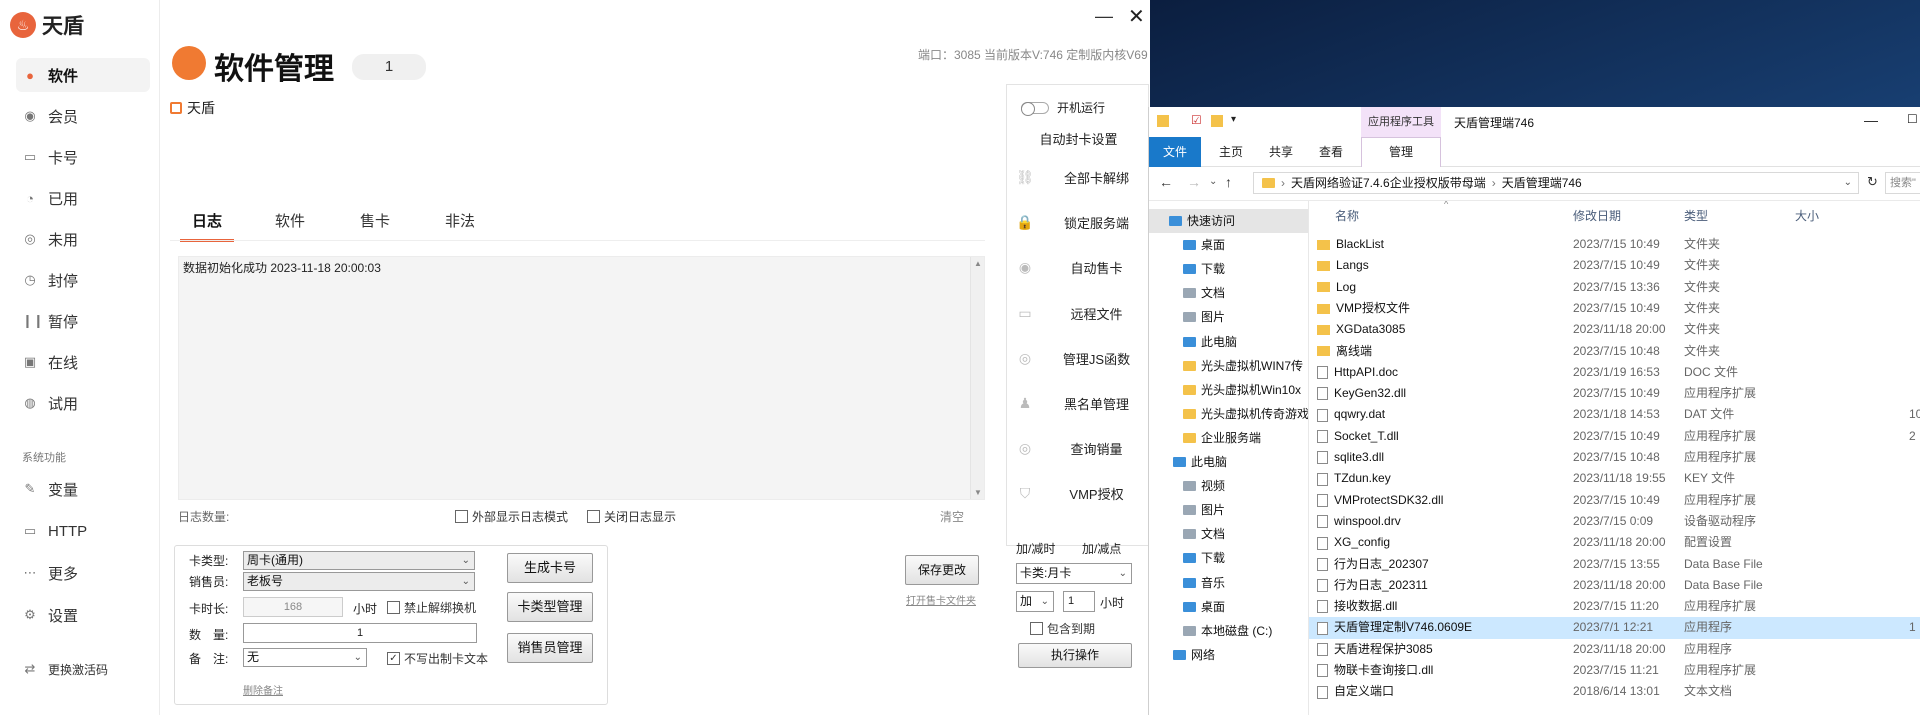 The height and width of the screenshot is (715, 1920). Describe the element at coordinates (305, 657) in the screenshot. I see `note-select: 无 ⌄` at that location.